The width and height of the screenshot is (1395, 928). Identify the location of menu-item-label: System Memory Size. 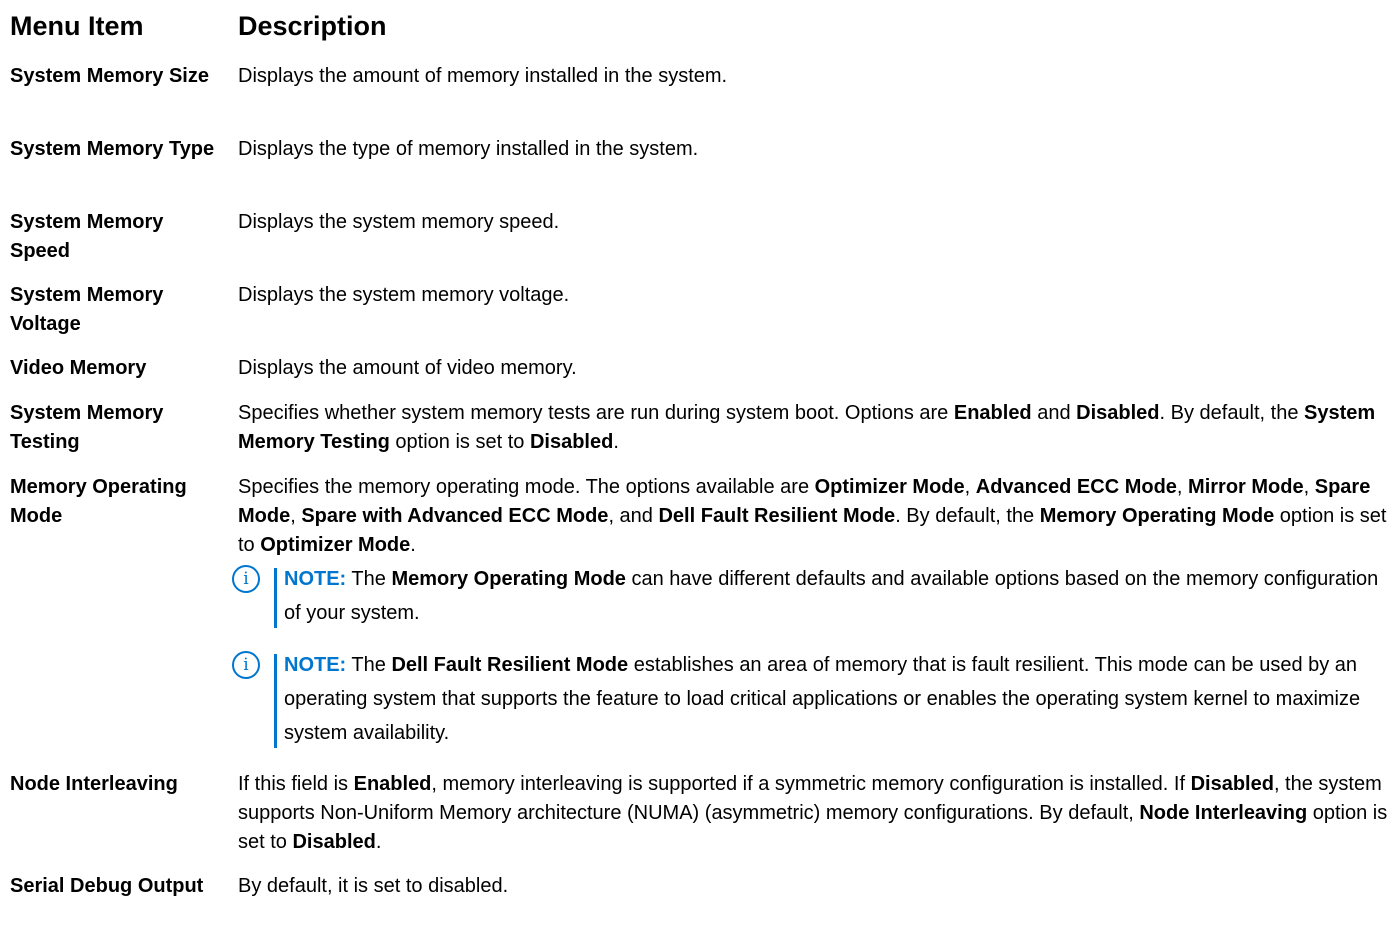
(109, 76).